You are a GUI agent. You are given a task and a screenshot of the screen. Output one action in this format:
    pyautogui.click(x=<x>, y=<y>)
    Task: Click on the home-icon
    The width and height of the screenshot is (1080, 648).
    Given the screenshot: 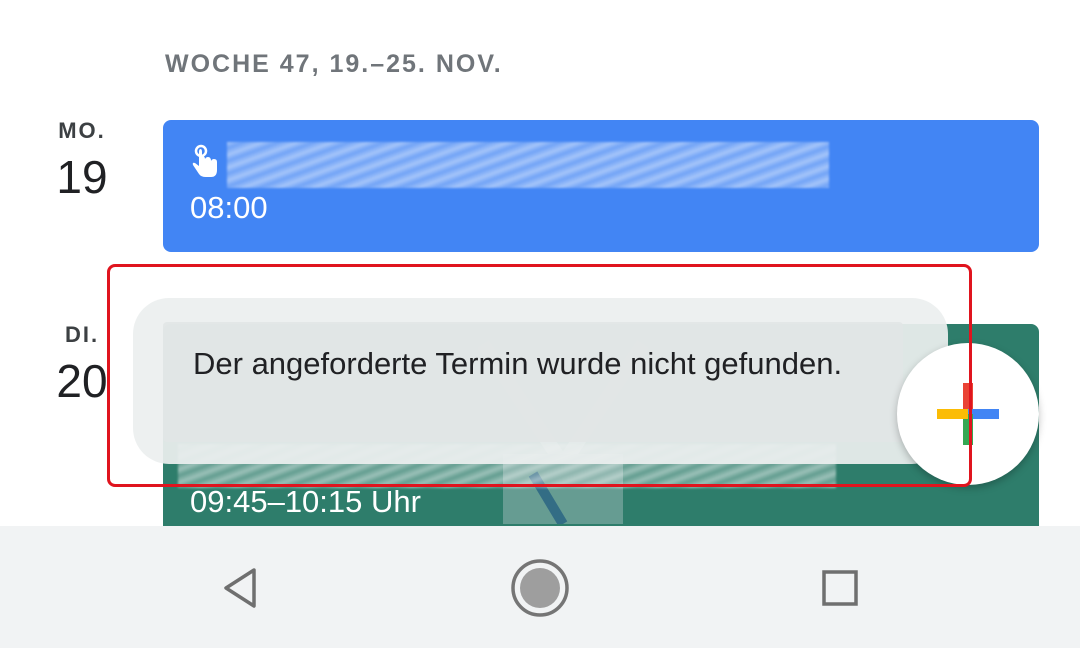 What is the action you would take?
    pyautogui.click(x=540, y=588)
    